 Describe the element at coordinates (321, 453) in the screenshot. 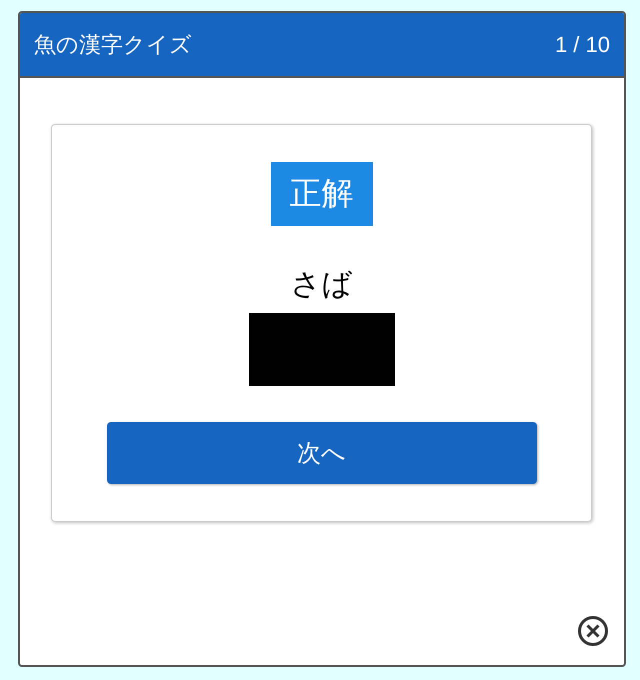

I see `next-button: 次へ` at that location.